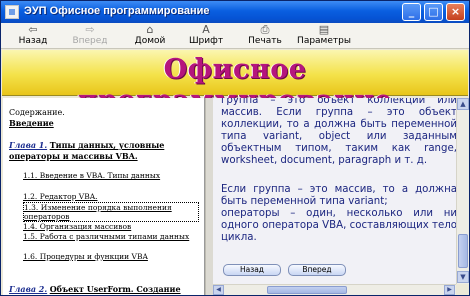 The width and height of the screenshot is (470, 296). Describe the element at coordinates (463, 277) in the screenshot. I see `scroll-down-icon: ▼` at that location.